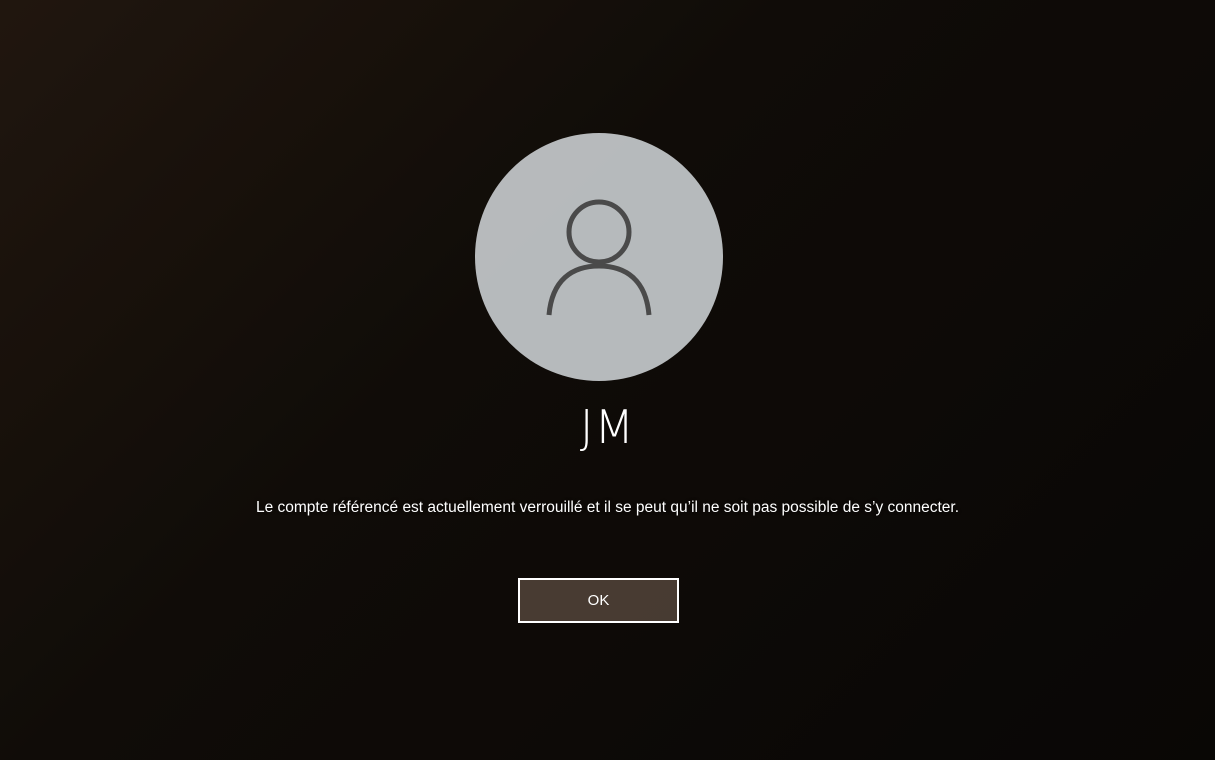 The image size is (1215, 760). Describe the element at coordinates (598, 600) in the screenshot. I see `ok-button: OK` at that location.